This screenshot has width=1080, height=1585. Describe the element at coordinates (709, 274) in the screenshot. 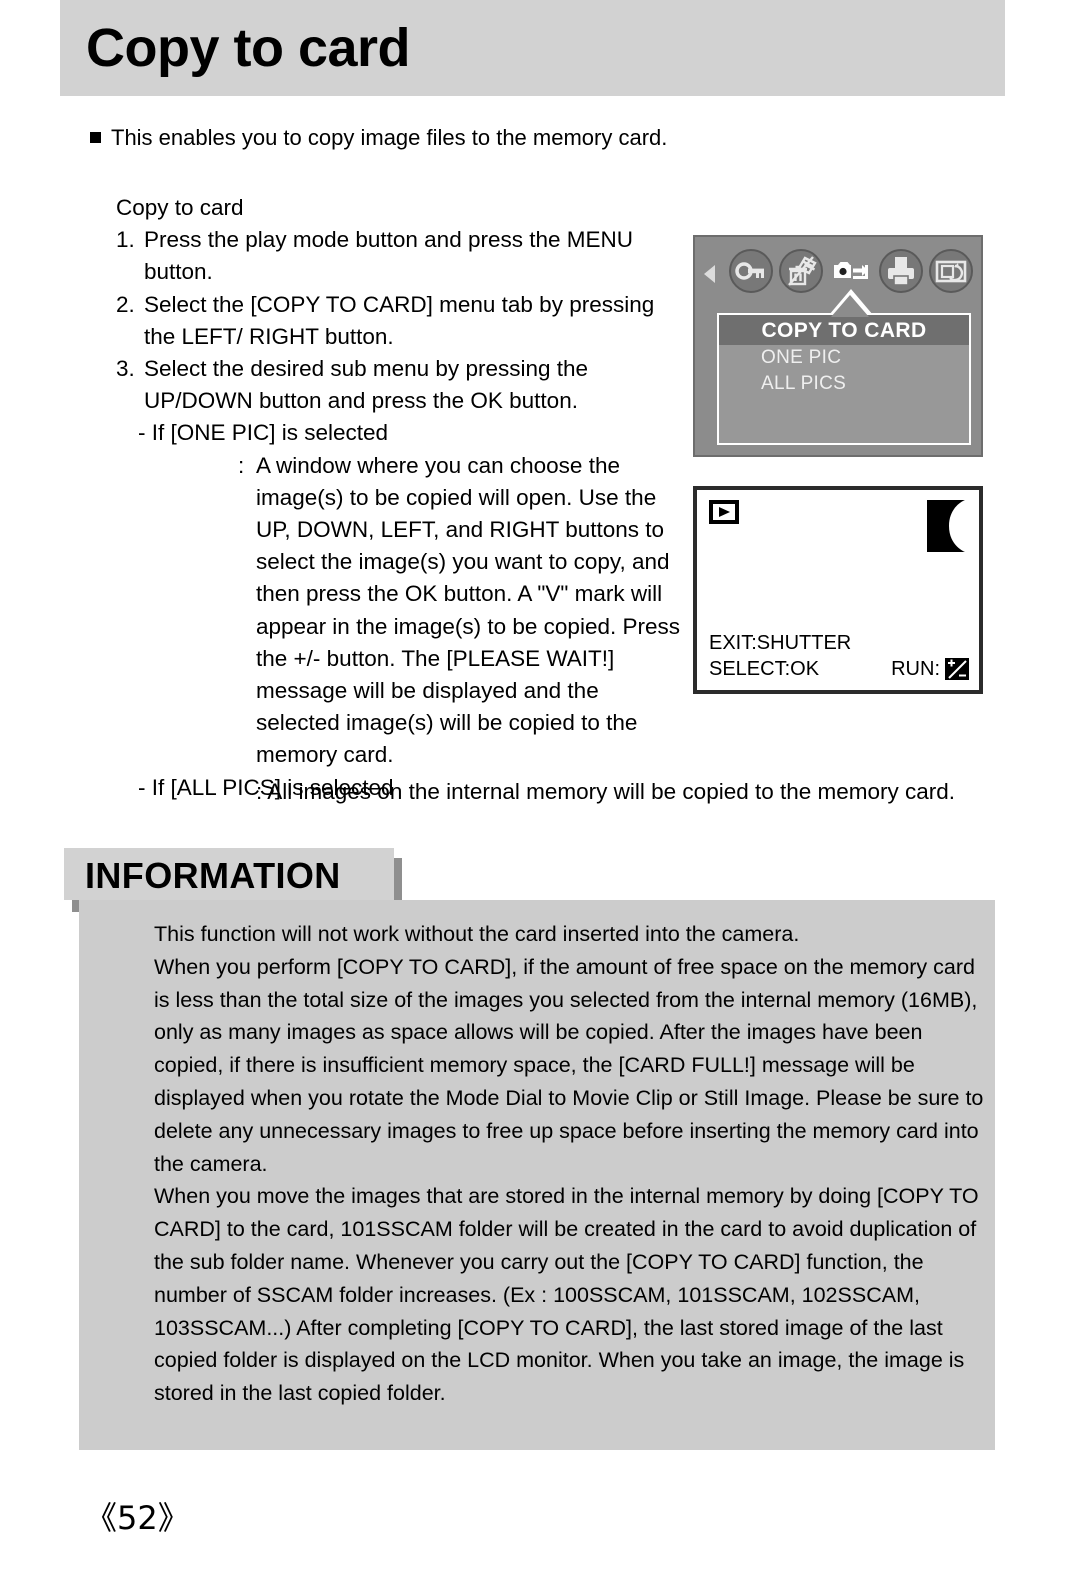

I see `left-arrow-icon` at that location.